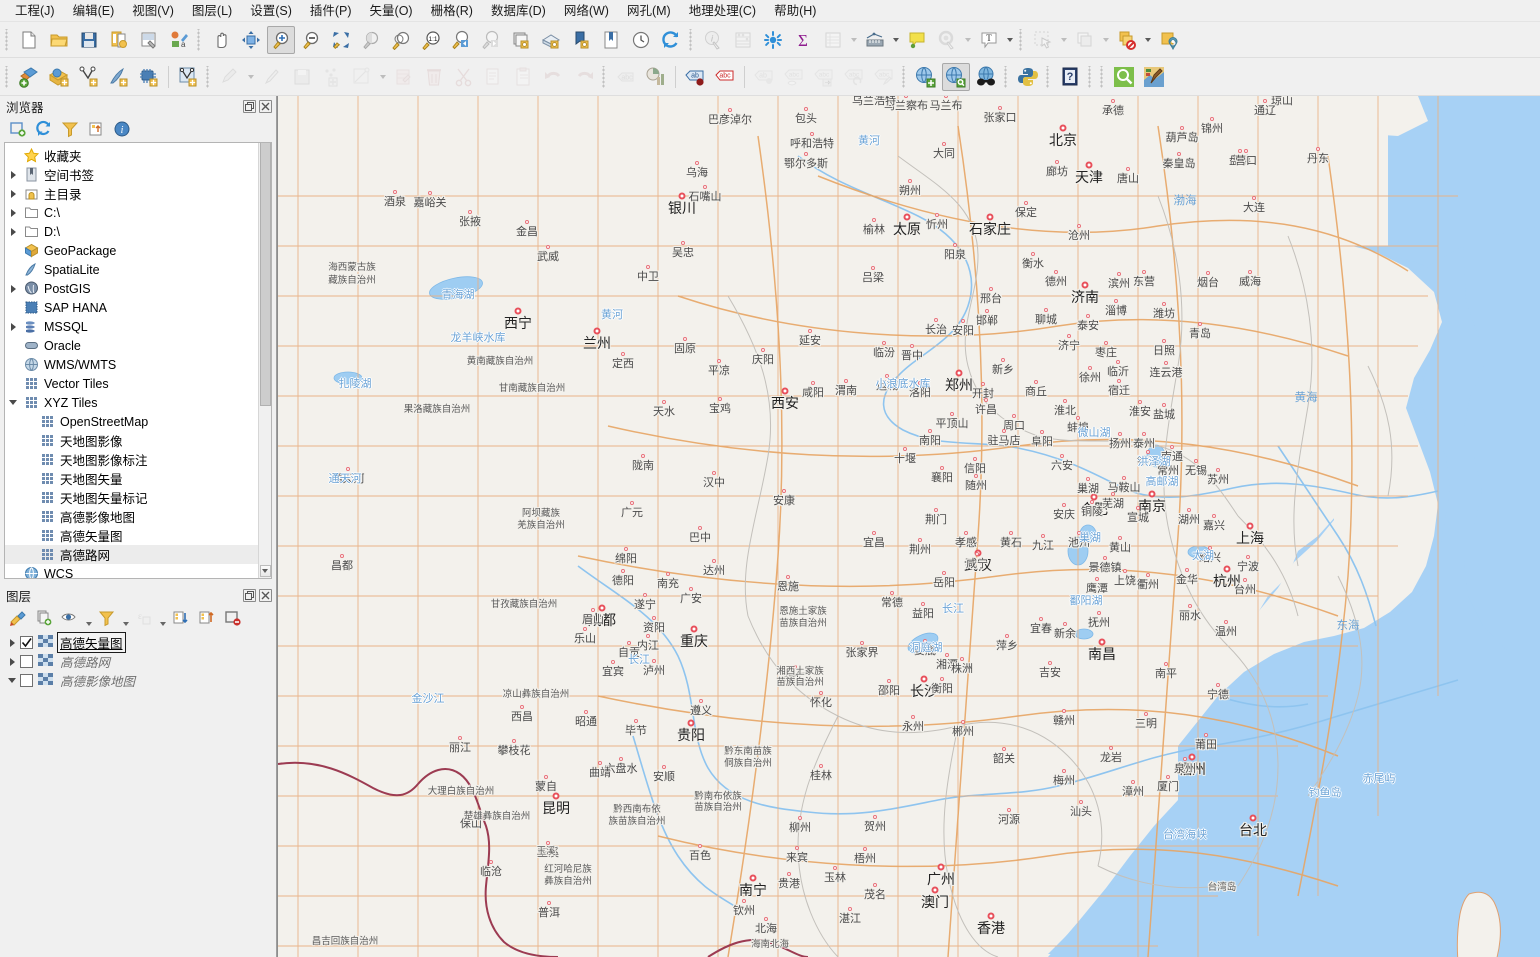 This screenshot has height=957, width=1540. What do you see at coordinates (59, 77) in the screenshot?
I see `add-raster-layer-icon` at bounding box center [59, 77].